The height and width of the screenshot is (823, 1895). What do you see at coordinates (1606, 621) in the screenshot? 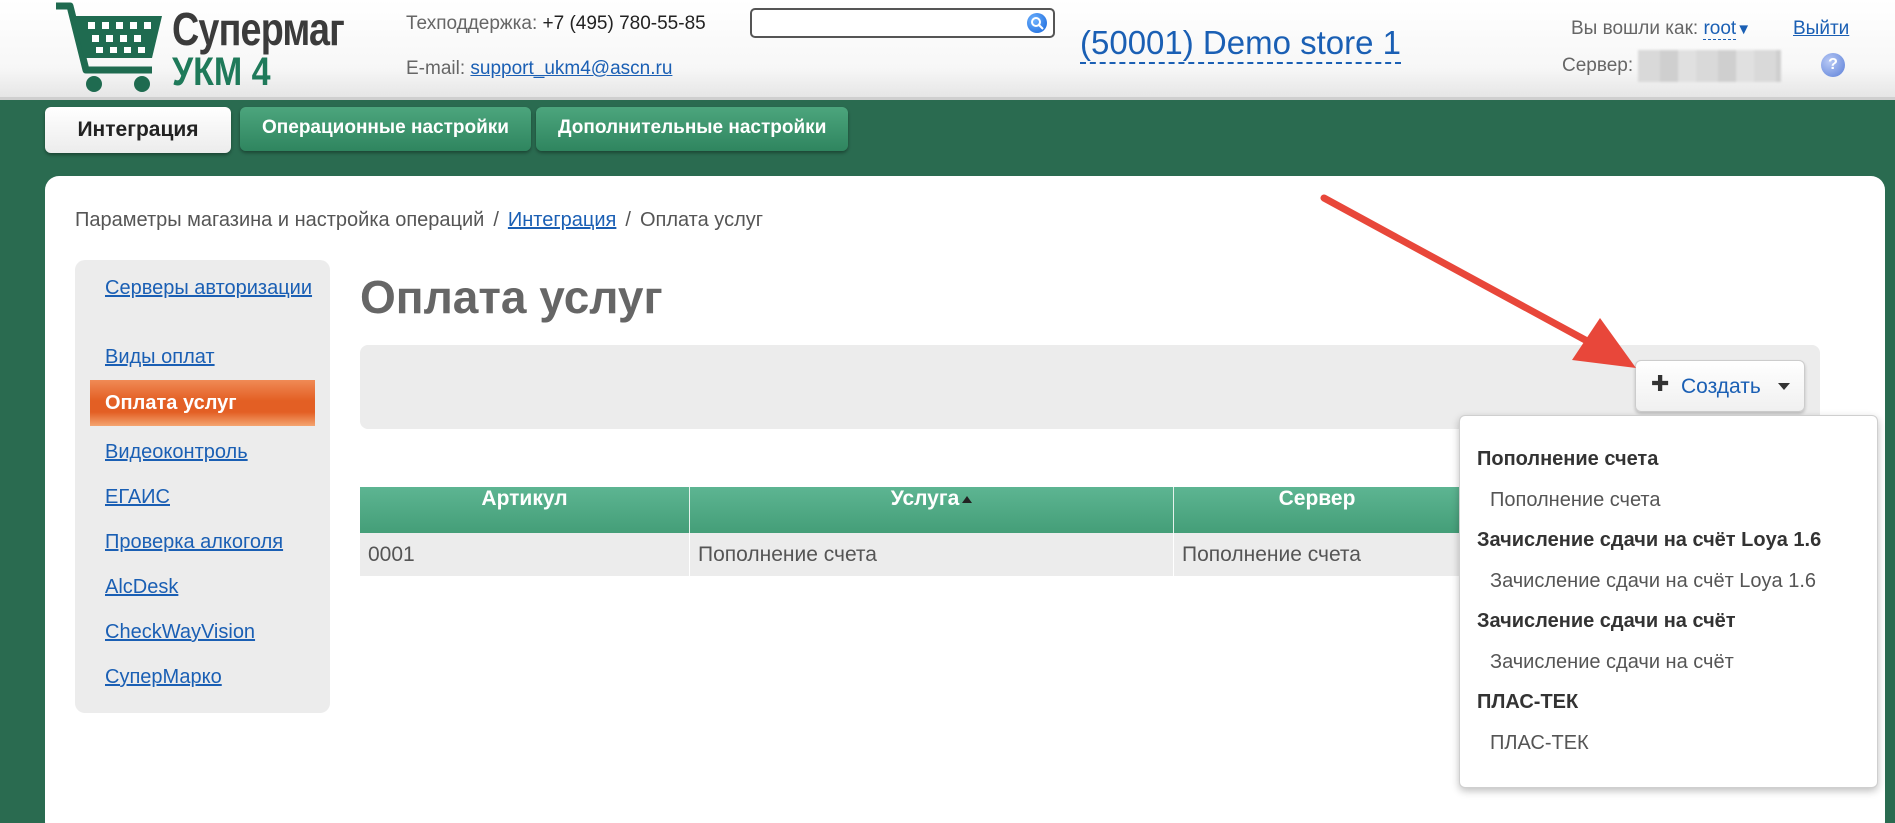
I see `dropdown-group-header: Зачисление сдачи на счёт` at bounding box center [1606, 621].